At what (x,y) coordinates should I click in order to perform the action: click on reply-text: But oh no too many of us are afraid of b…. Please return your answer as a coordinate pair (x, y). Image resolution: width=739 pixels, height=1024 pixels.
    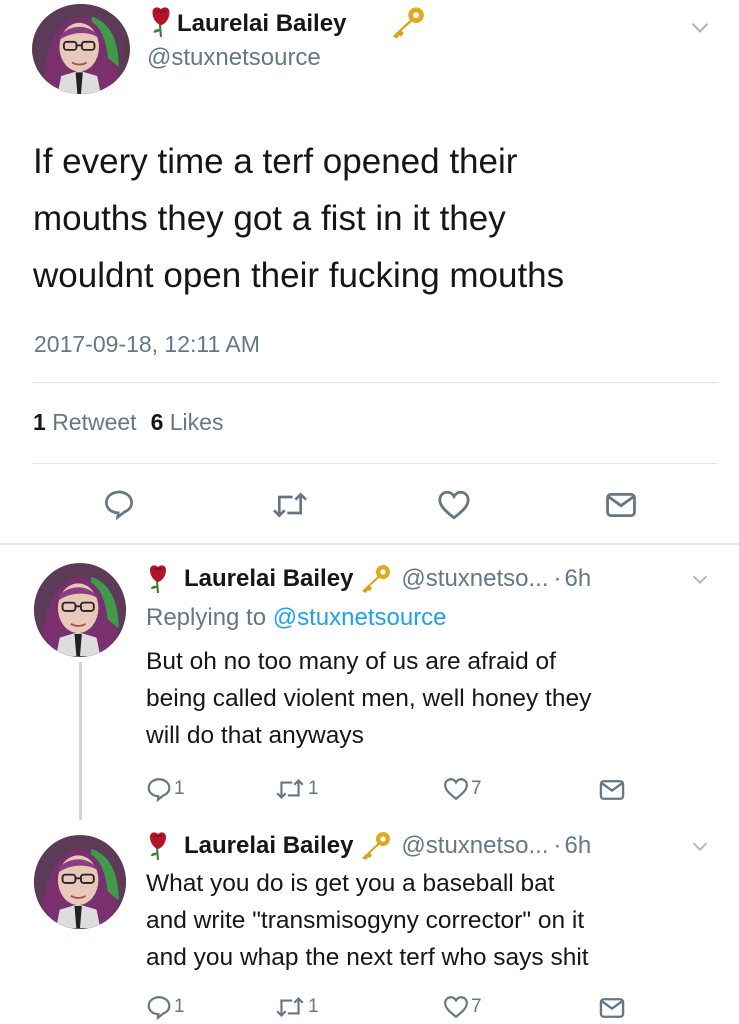
    Looking at the image, I should click on (368, 698).